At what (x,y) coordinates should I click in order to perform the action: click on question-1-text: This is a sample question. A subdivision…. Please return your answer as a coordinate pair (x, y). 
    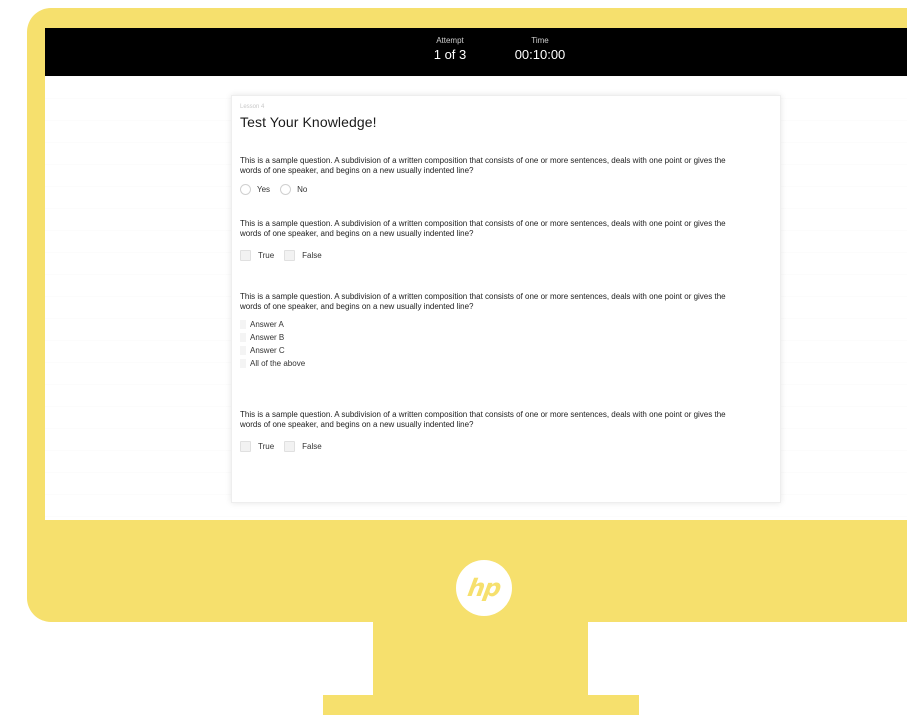
    Looking at the image, I should click on (483, 165).